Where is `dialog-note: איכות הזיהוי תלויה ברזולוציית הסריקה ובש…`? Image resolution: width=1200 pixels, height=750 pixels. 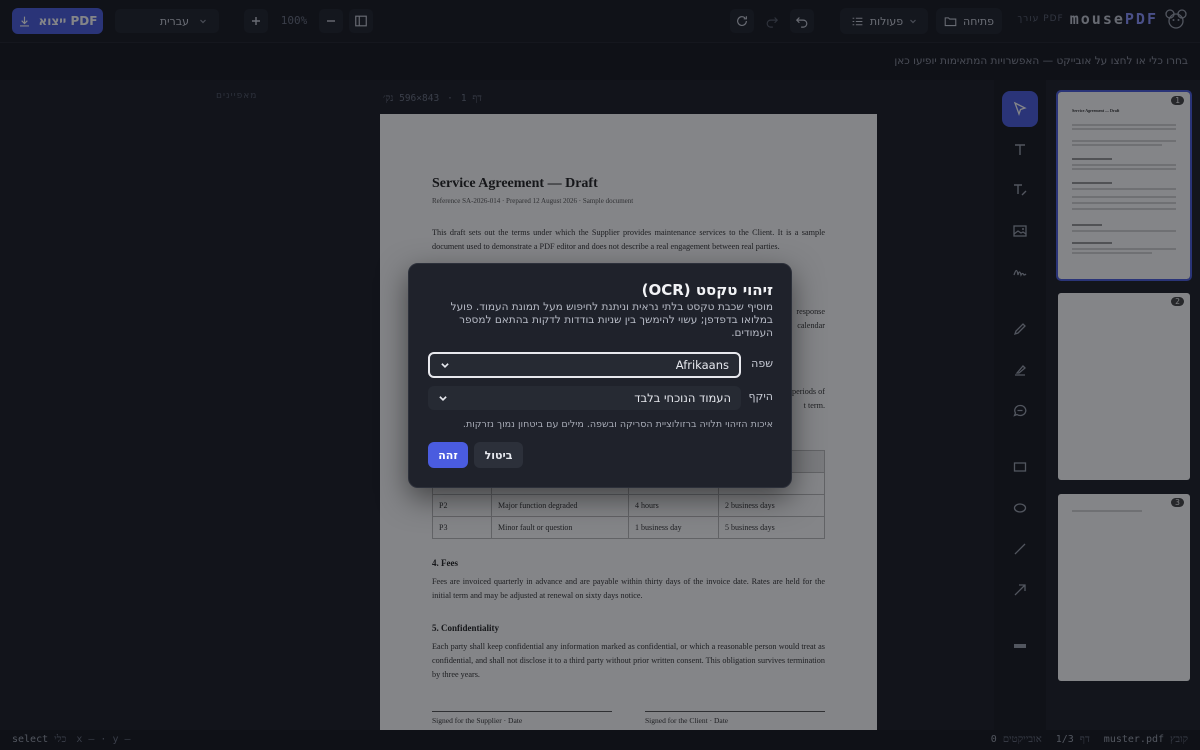 dialog-note: איכות הזיהוי תלויה ברזולוציית הסריקה ובש… is located at coordinates (617, 424).